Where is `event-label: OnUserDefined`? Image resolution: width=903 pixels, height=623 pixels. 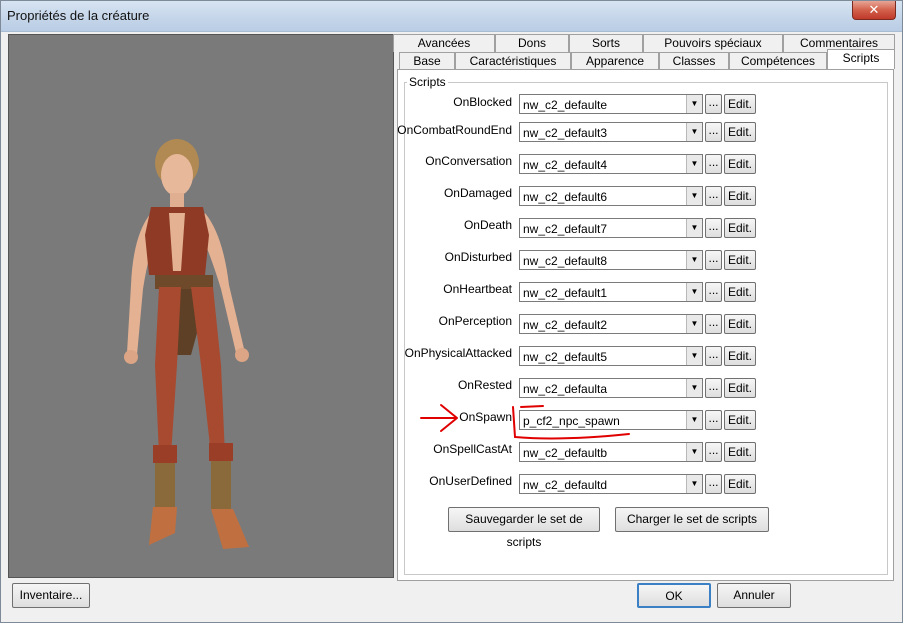
event-label: OnUserDefined is located at coordinates (470, 481).